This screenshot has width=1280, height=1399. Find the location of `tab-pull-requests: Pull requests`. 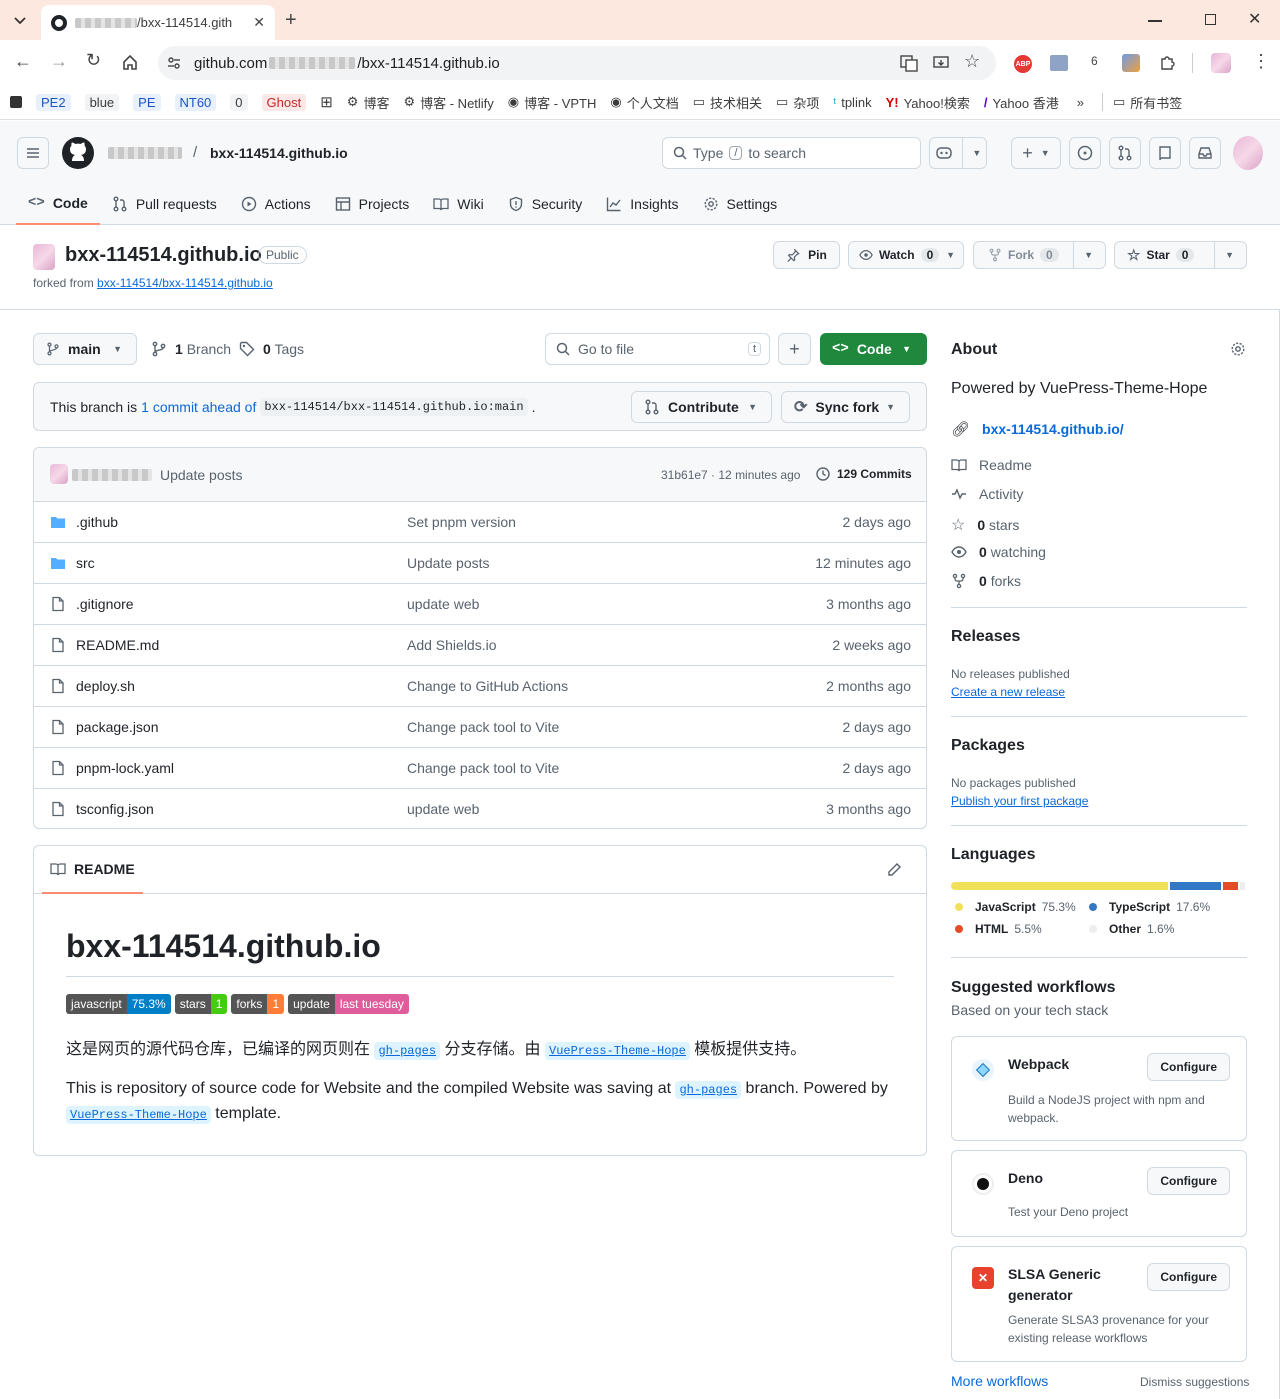

tab-pull-requests: Pull requests is located at coordinates (164, 204).